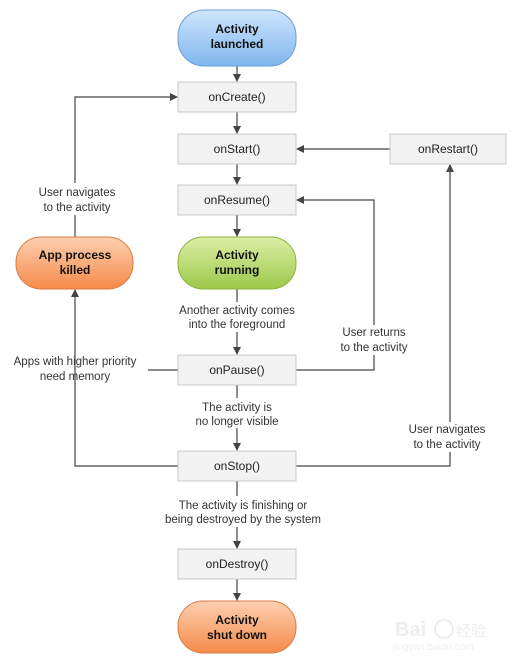  I want to click on svg-text: onCreate(), so click(236, 97).